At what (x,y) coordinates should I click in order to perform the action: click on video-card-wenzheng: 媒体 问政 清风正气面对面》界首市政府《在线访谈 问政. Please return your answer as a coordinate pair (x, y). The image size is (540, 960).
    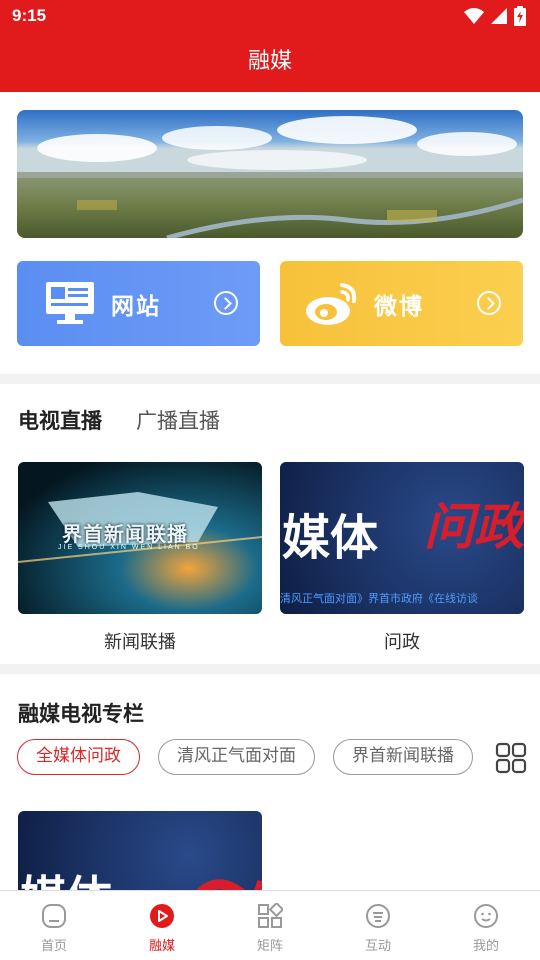
    Looking at the image, I should click on (402, 558).